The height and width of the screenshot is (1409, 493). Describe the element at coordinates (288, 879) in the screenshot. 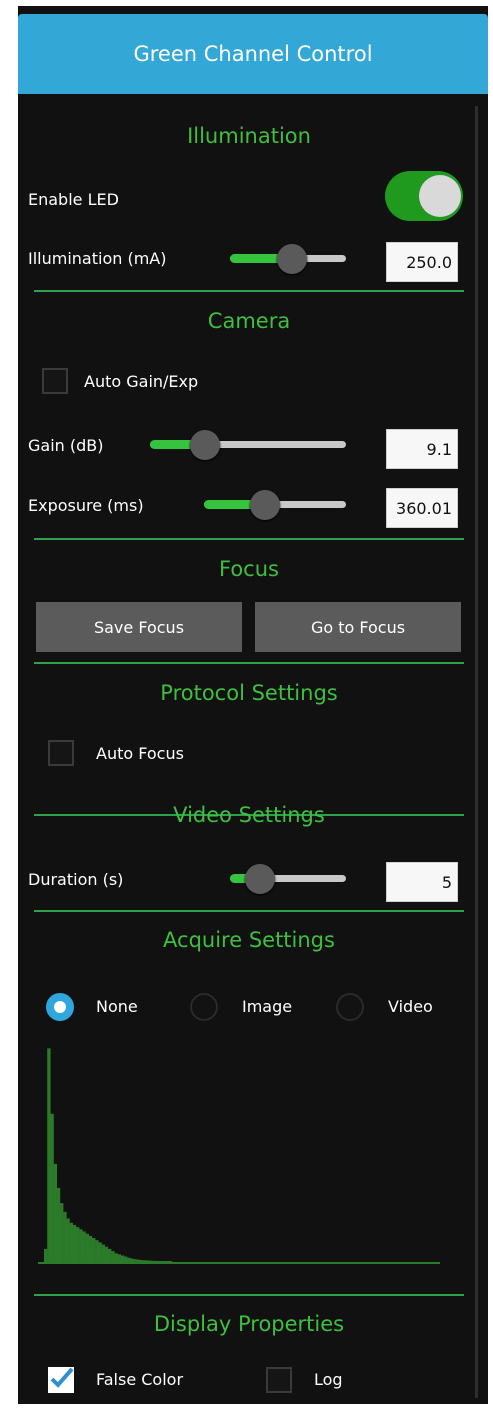

I see `duration-slider` at that location.